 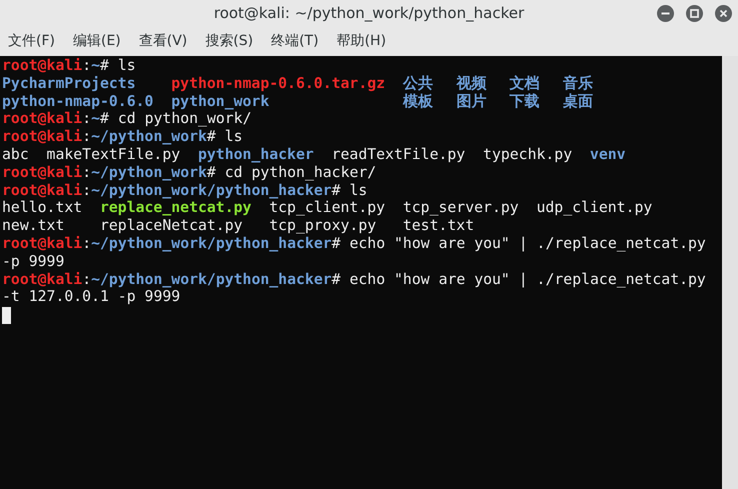 I want to click on window-title: root@kali: ~/python_work/python_hacker, so click(x=369, y=13).